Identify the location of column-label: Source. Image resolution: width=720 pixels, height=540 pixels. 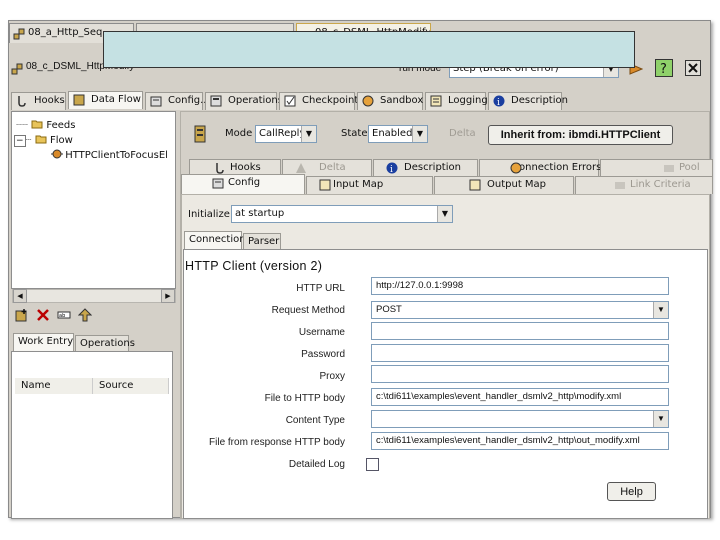
(116, 385).